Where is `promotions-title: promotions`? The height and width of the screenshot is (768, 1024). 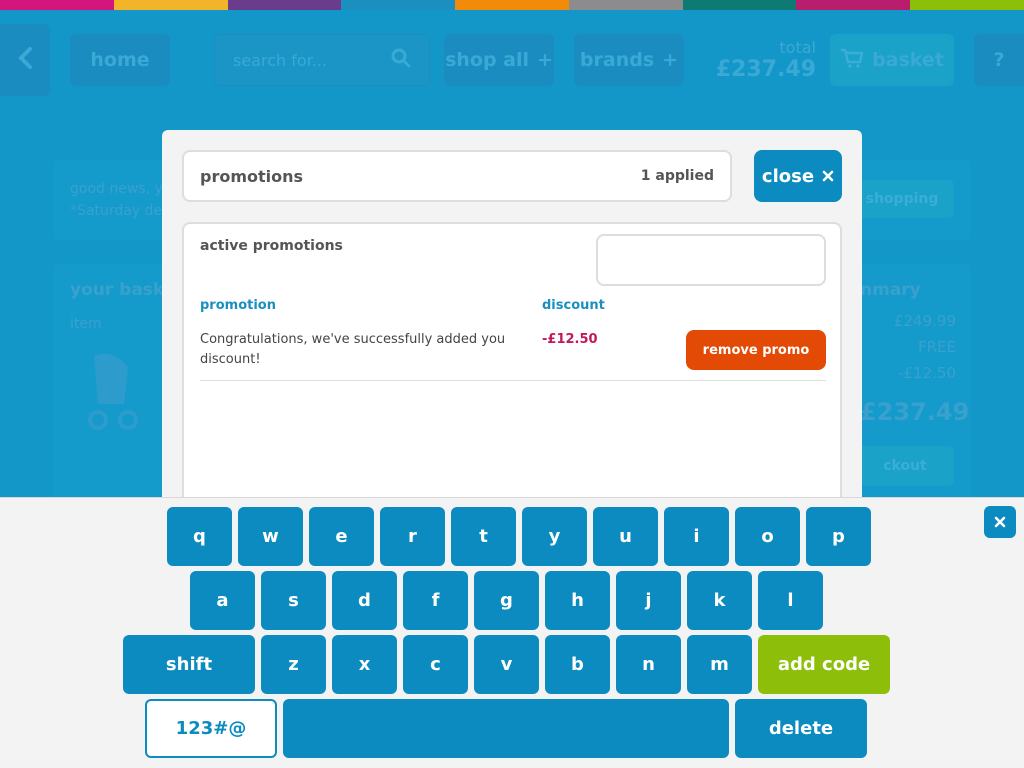 promotions-title: promotions is located at coordinates (252, 176).